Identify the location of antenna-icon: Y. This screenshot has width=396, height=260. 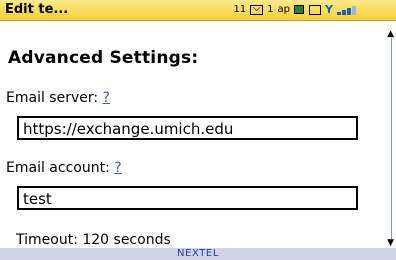
(329, 9).